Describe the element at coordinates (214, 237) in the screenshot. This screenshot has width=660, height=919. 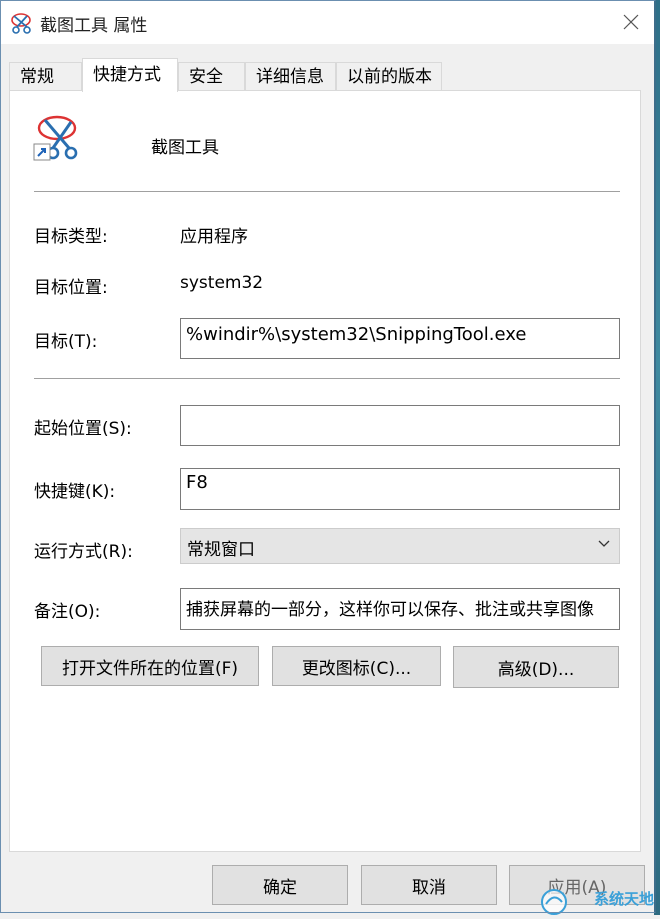
I see `target-type-value: 应用程序` at that location.